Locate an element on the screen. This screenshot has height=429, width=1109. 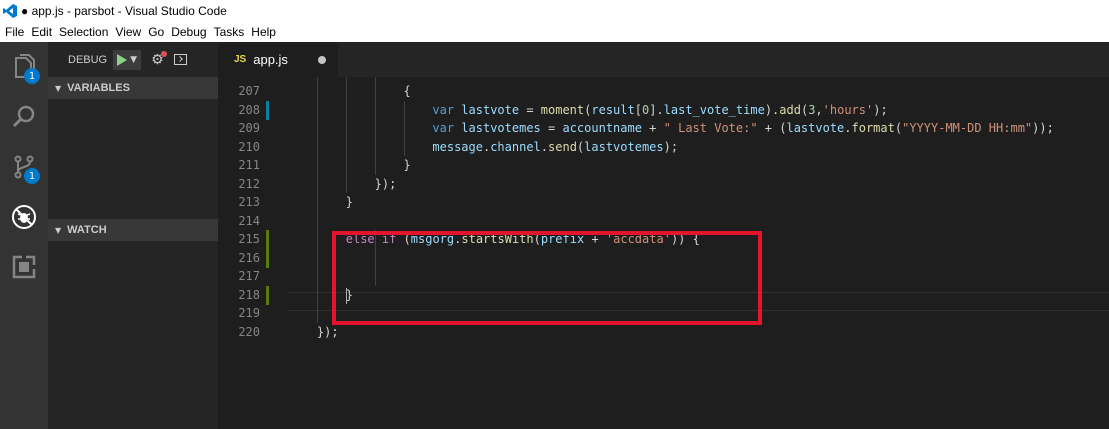
activity-bar: 1 1 is located at coordinates (24, 235).